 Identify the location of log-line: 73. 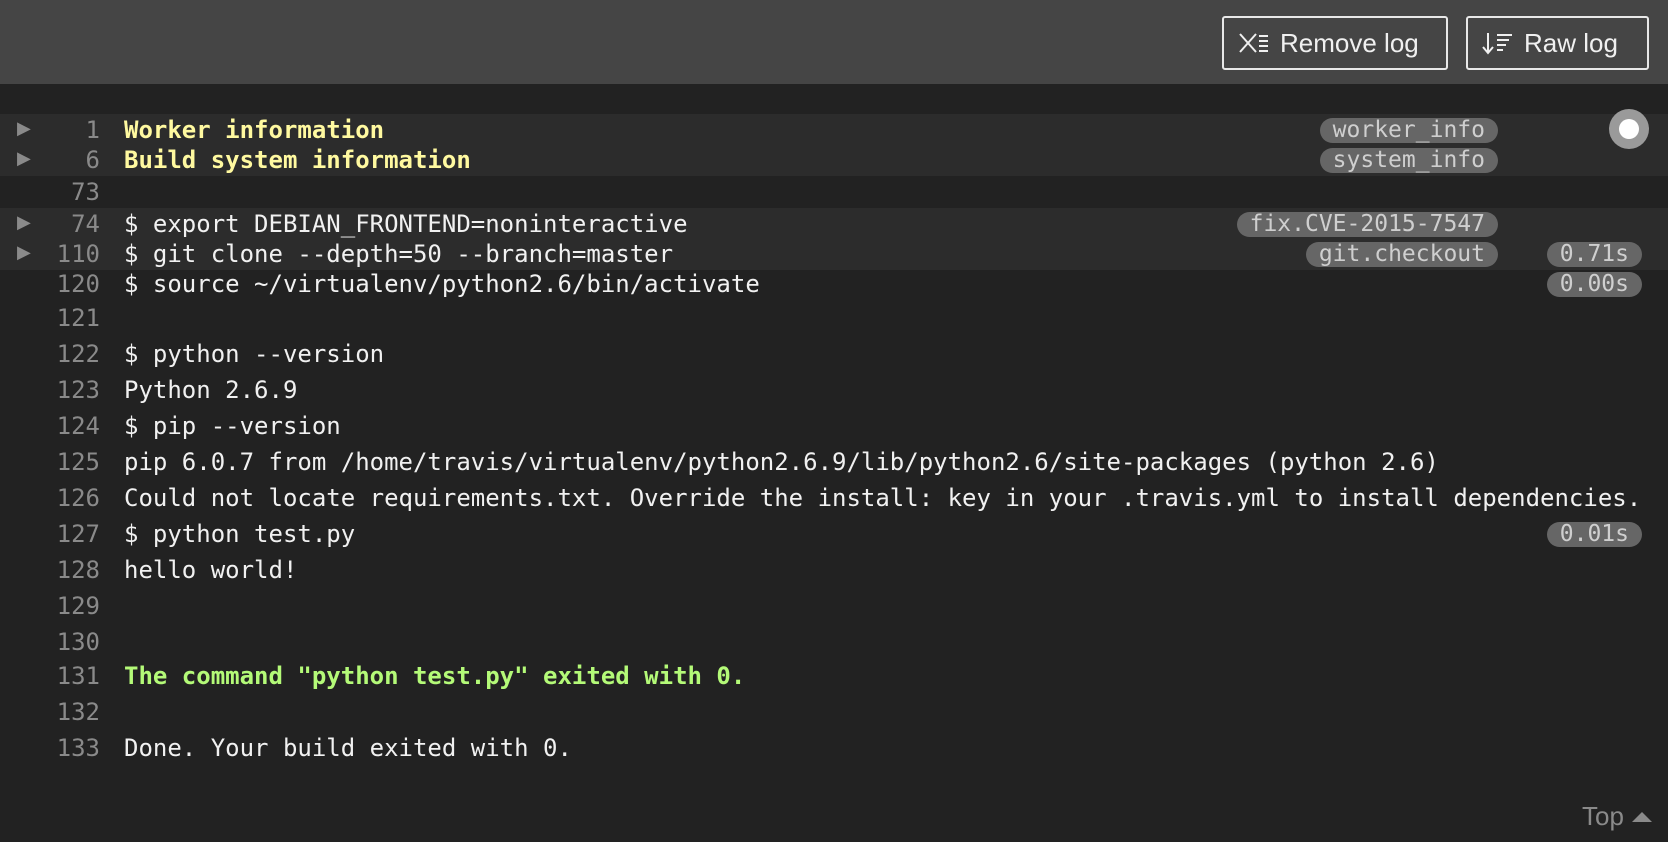
(834, 192).